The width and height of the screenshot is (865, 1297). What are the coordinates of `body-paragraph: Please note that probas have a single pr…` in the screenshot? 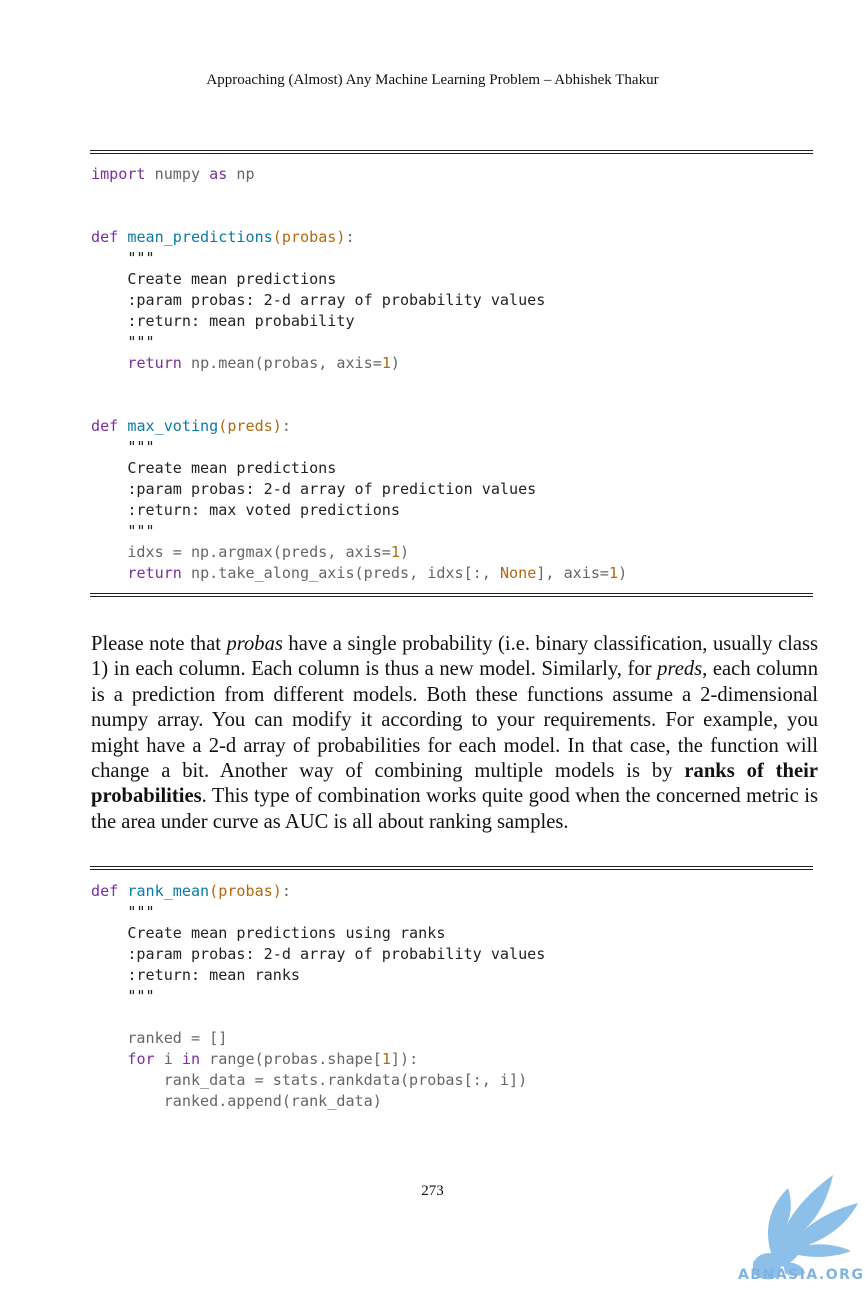 It's located at (454, 733).